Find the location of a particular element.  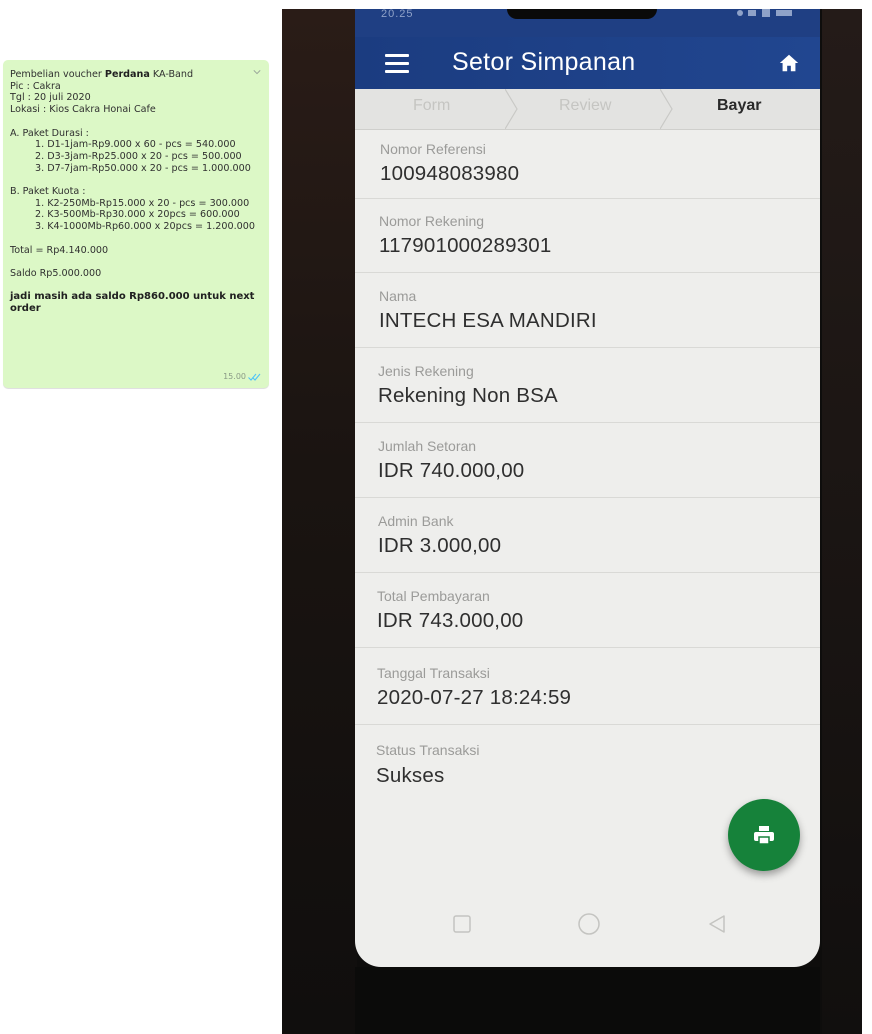

field-tanggal-transaksi: Tanggal Transaksi 2020-07-27 18:24:59 is located at coordinates (587, 686).